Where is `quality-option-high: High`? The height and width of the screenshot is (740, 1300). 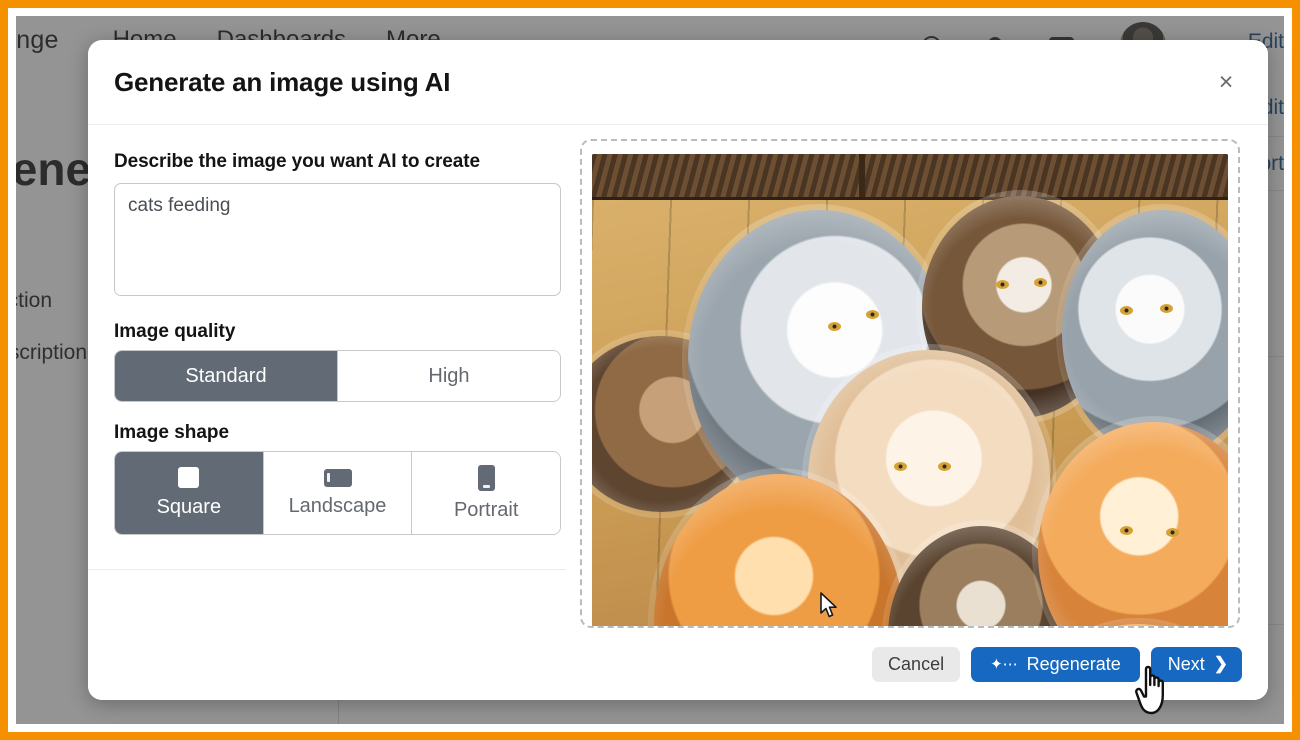 quality-option-high: High is located at coordinates (449, 376).